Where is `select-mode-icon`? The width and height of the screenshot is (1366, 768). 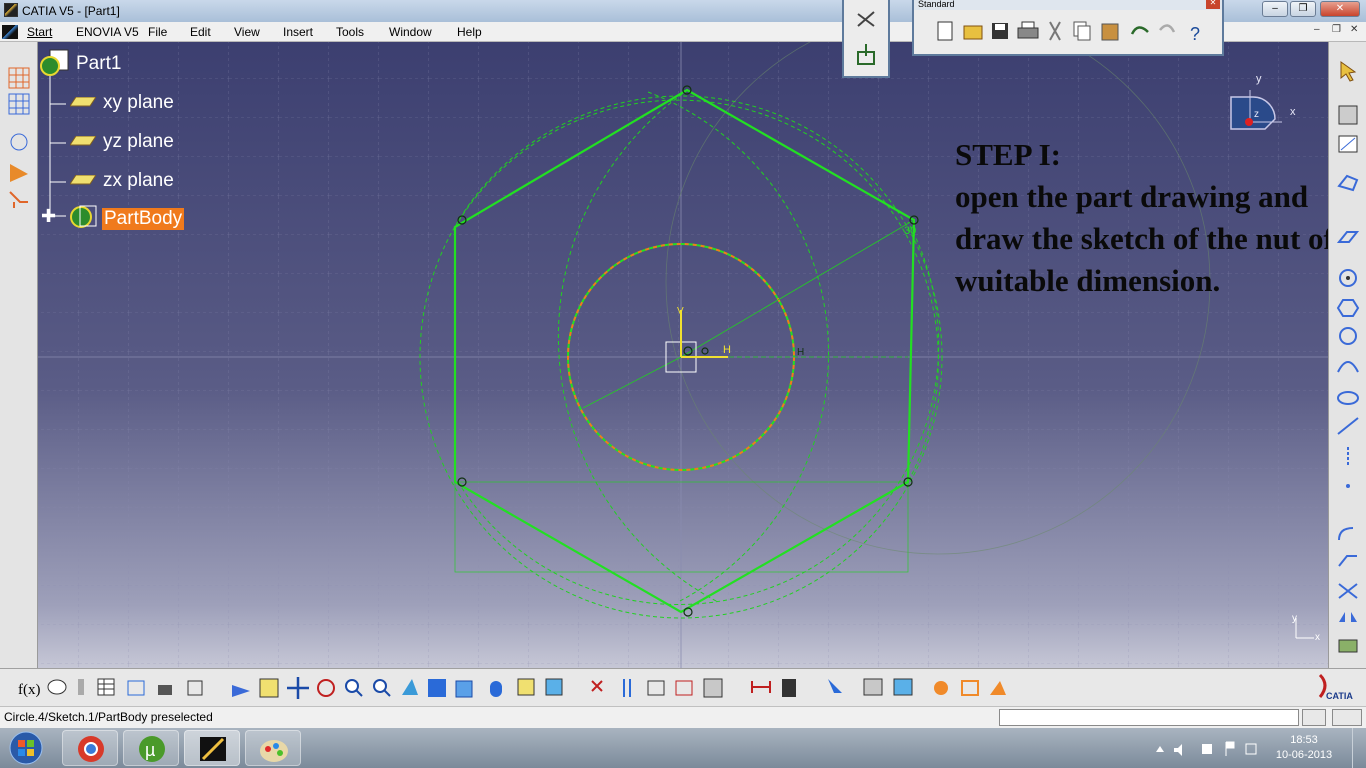
select-mode-icon is located at coordinates (835, 686).